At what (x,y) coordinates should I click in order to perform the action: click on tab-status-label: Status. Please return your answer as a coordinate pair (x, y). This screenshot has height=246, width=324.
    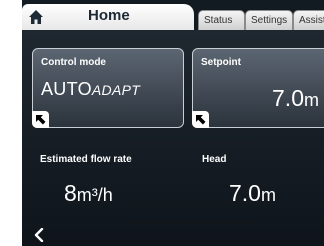
    Looking at the image, I should click on (218, 20).